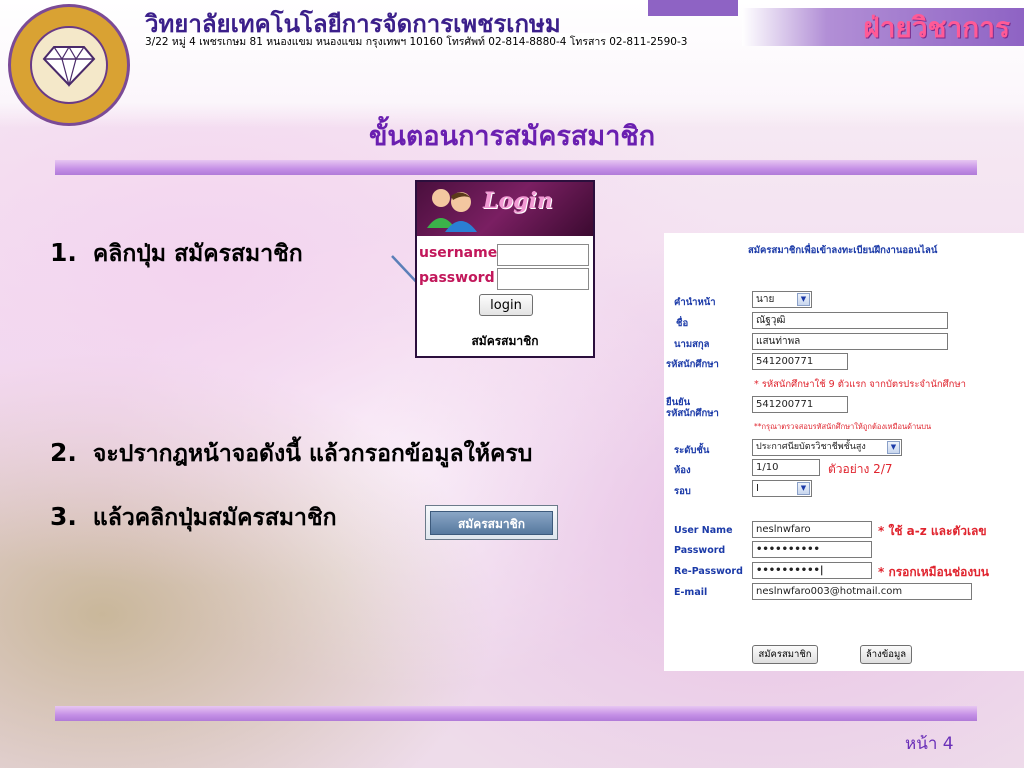 The width and height of the screenshot is (1024, 768). What do you see at coordinates (457, 278) in the screenshot?
I see `login-password-label: password` at bounding box center [457, 278].